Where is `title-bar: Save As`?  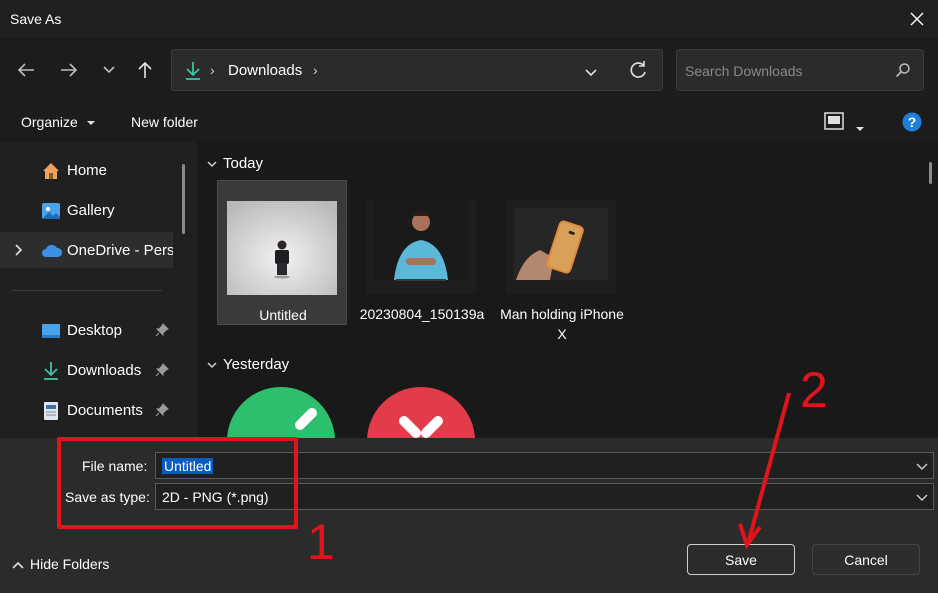
title-bar: Save As is located at coordinates (469, 19).